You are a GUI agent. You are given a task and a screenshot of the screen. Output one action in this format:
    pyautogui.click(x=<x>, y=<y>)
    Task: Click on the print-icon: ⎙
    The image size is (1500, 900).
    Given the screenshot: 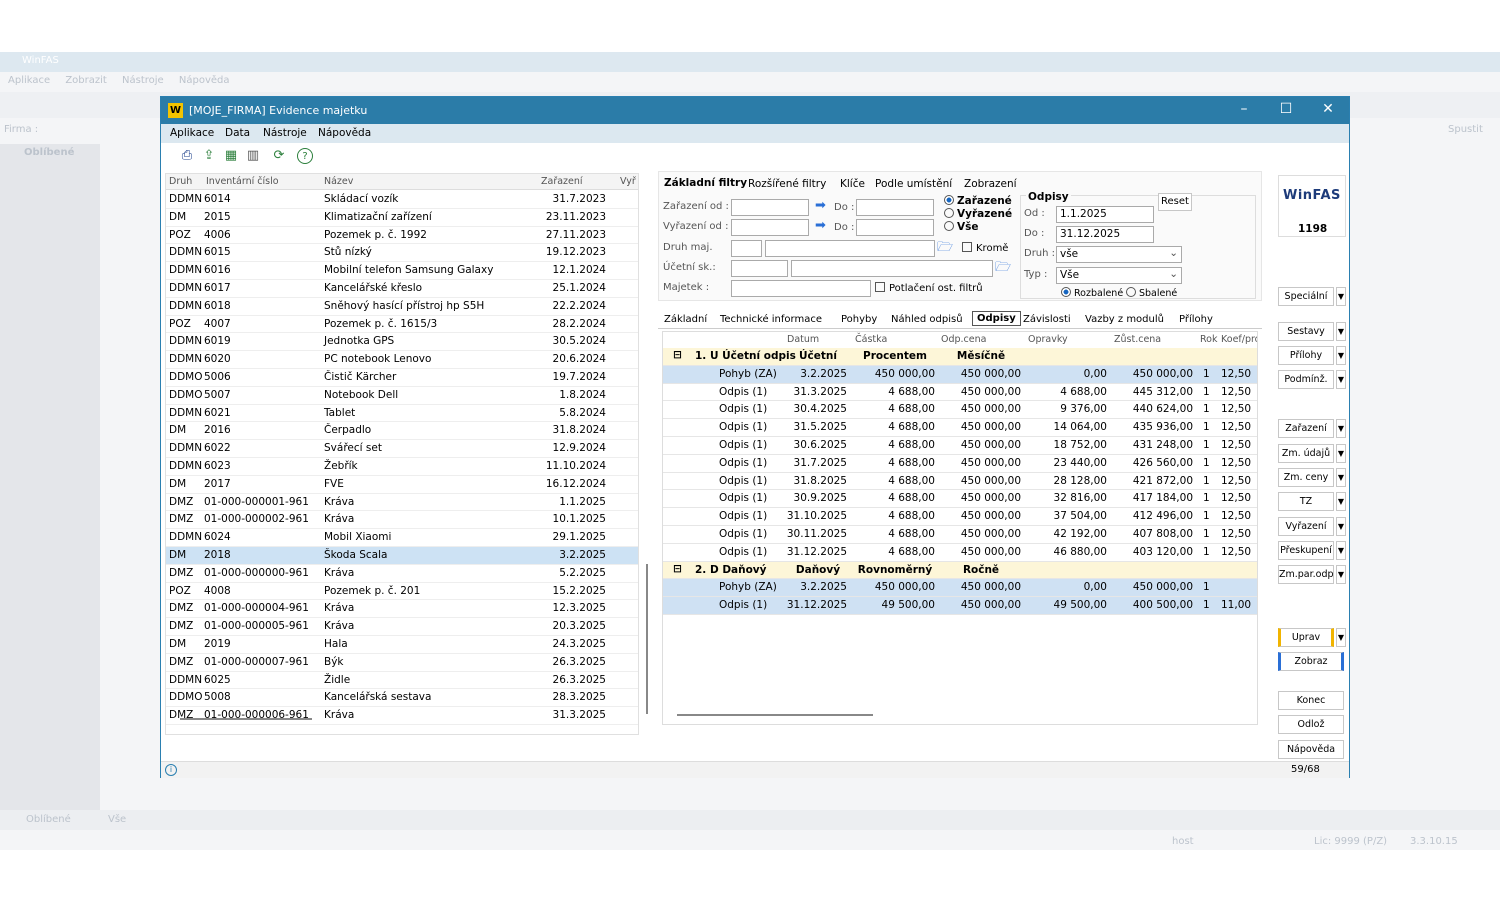 What is the action you would take?
    pyautogui.click(x=187, y=156)
    